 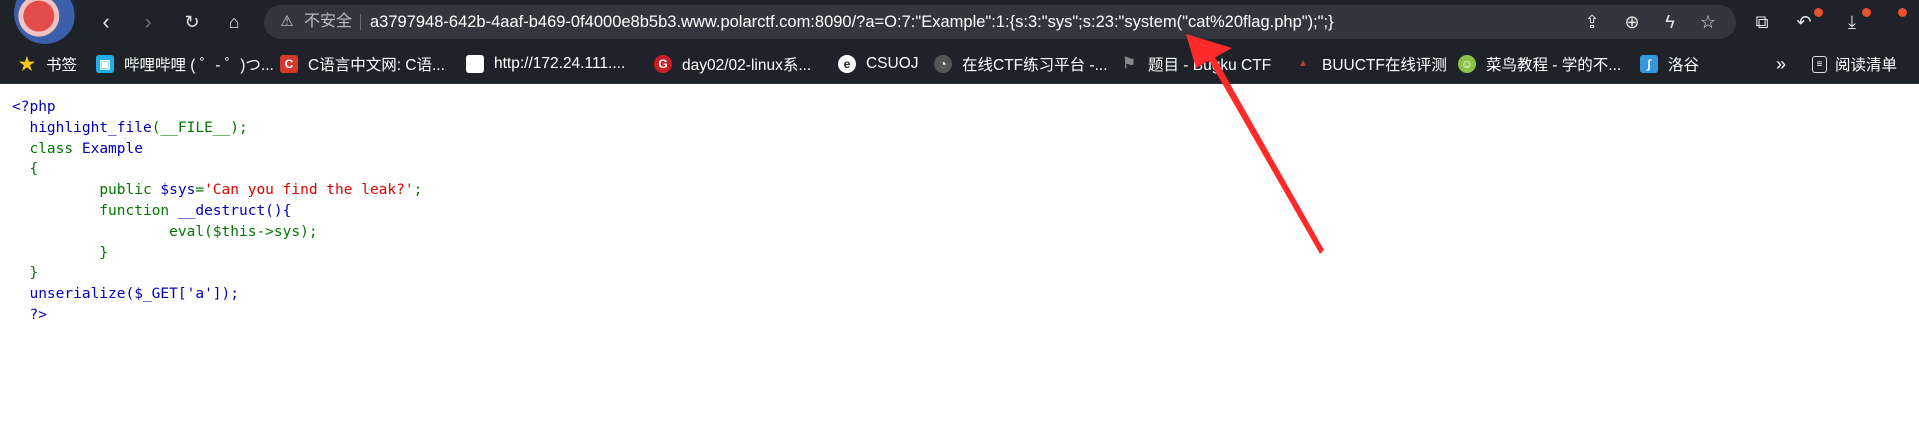 I want to click on arrow-head, so click(x=1209, y=51).